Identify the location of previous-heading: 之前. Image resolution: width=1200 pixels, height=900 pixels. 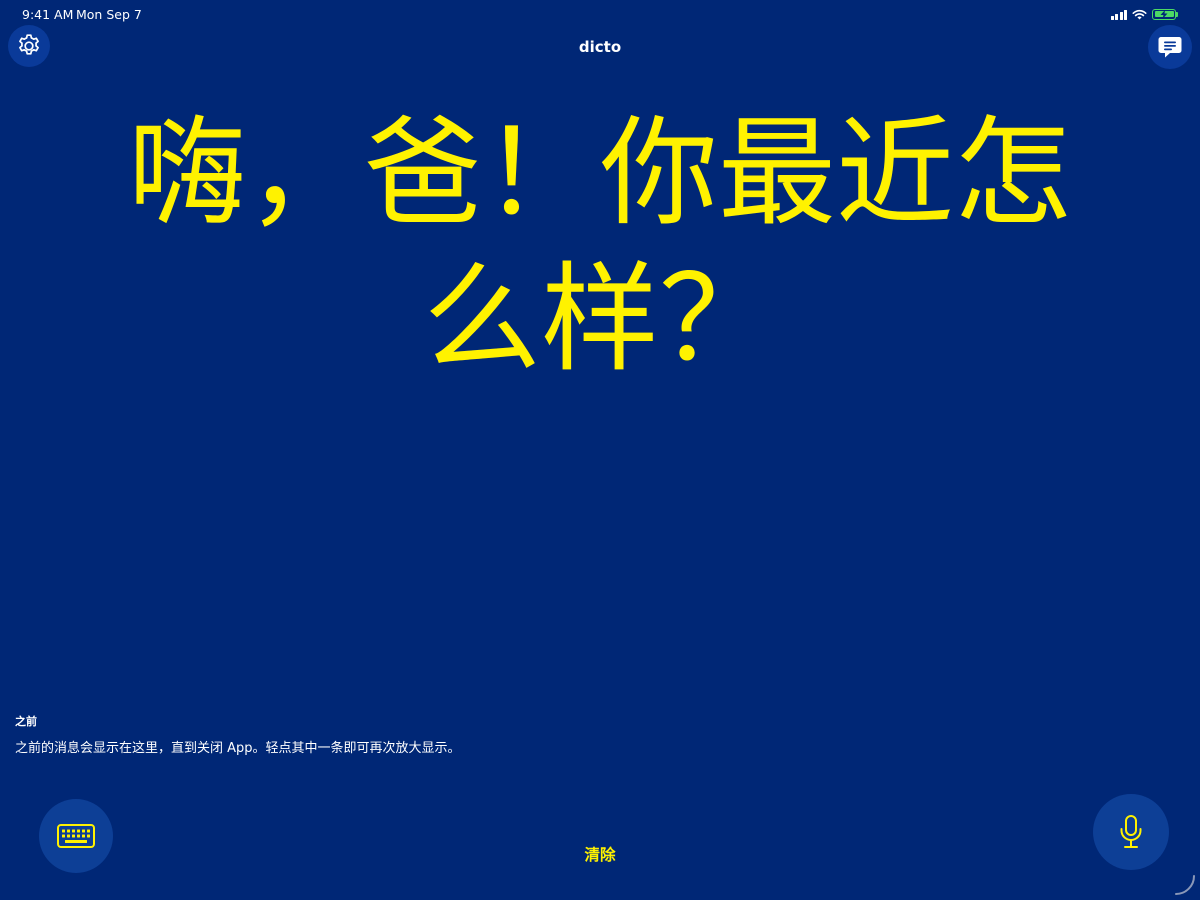
(26, 721).